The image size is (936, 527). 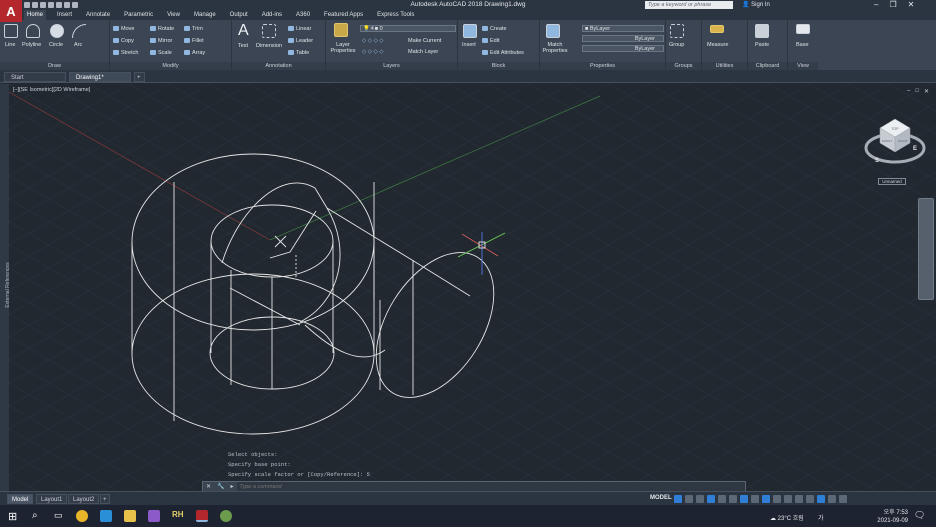 What do you see at coordinates (832, 499) in the screenshot?
I see `clean-screen-icon` at bounding box center [832, 499].